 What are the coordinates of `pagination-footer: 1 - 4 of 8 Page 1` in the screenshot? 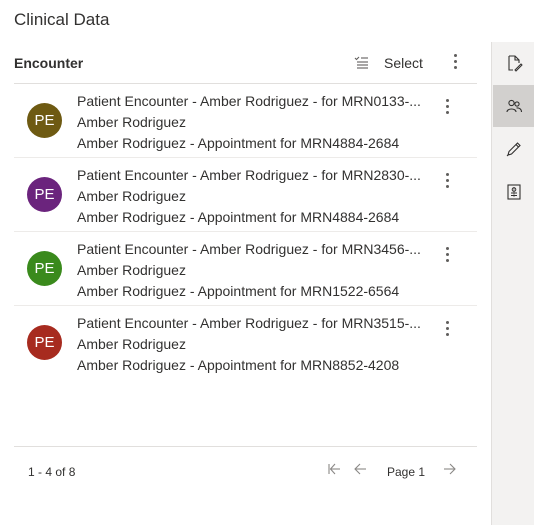 It's located at (245, 470).